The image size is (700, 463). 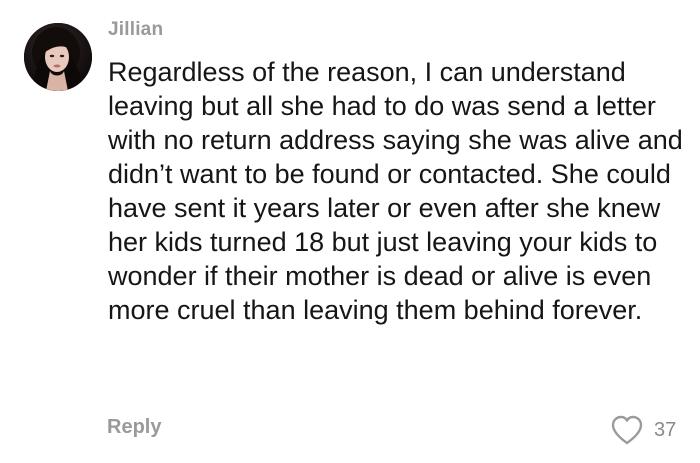 What do you see at coordinates (665, 429) in the screenshot?
I see `like-count: 37` at bounding box center [665, 429].